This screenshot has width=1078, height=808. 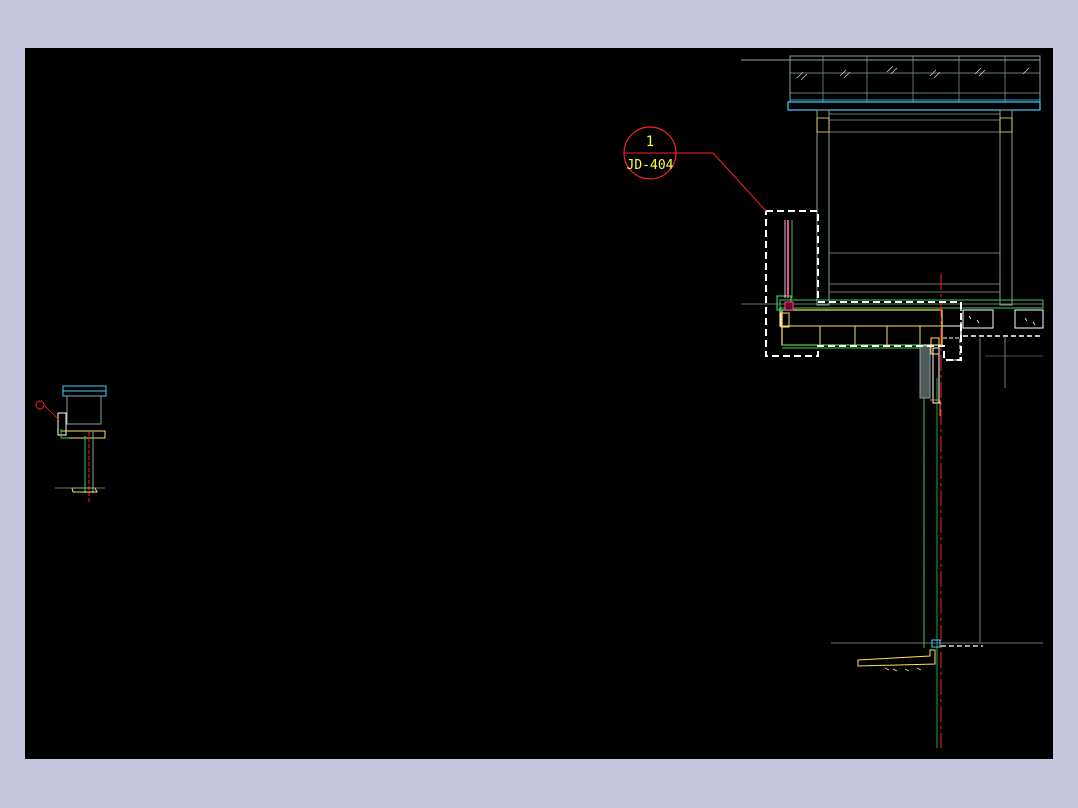 I want to click on thumbnail-detail, so click(x=71, y=444).